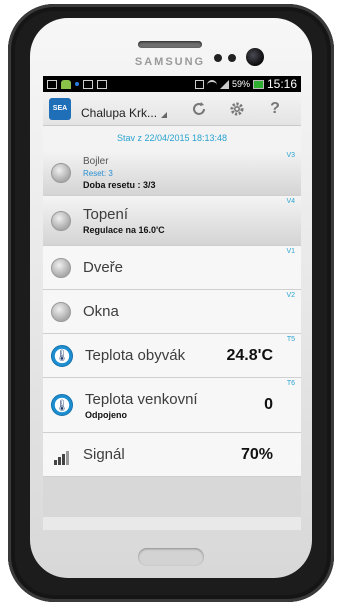  Describe the element at coordinates (290, 155) in the screenshot. I see `item-code: V3` at that location.